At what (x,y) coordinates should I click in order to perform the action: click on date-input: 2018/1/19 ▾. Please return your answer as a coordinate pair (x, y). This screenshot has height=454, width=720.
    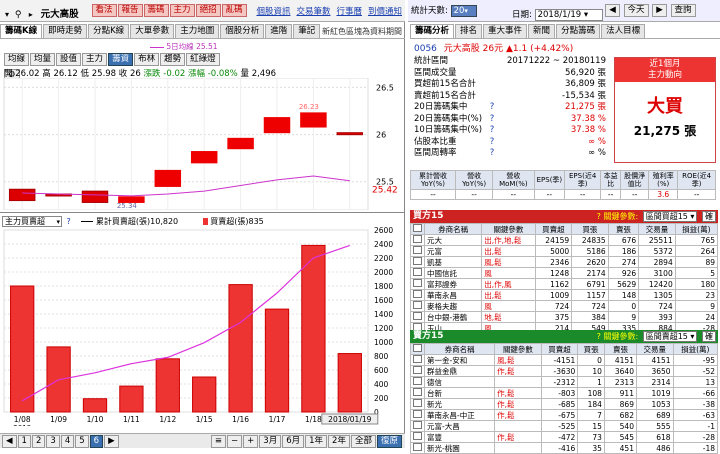
    Looking at the image, I should click on (568, 15).